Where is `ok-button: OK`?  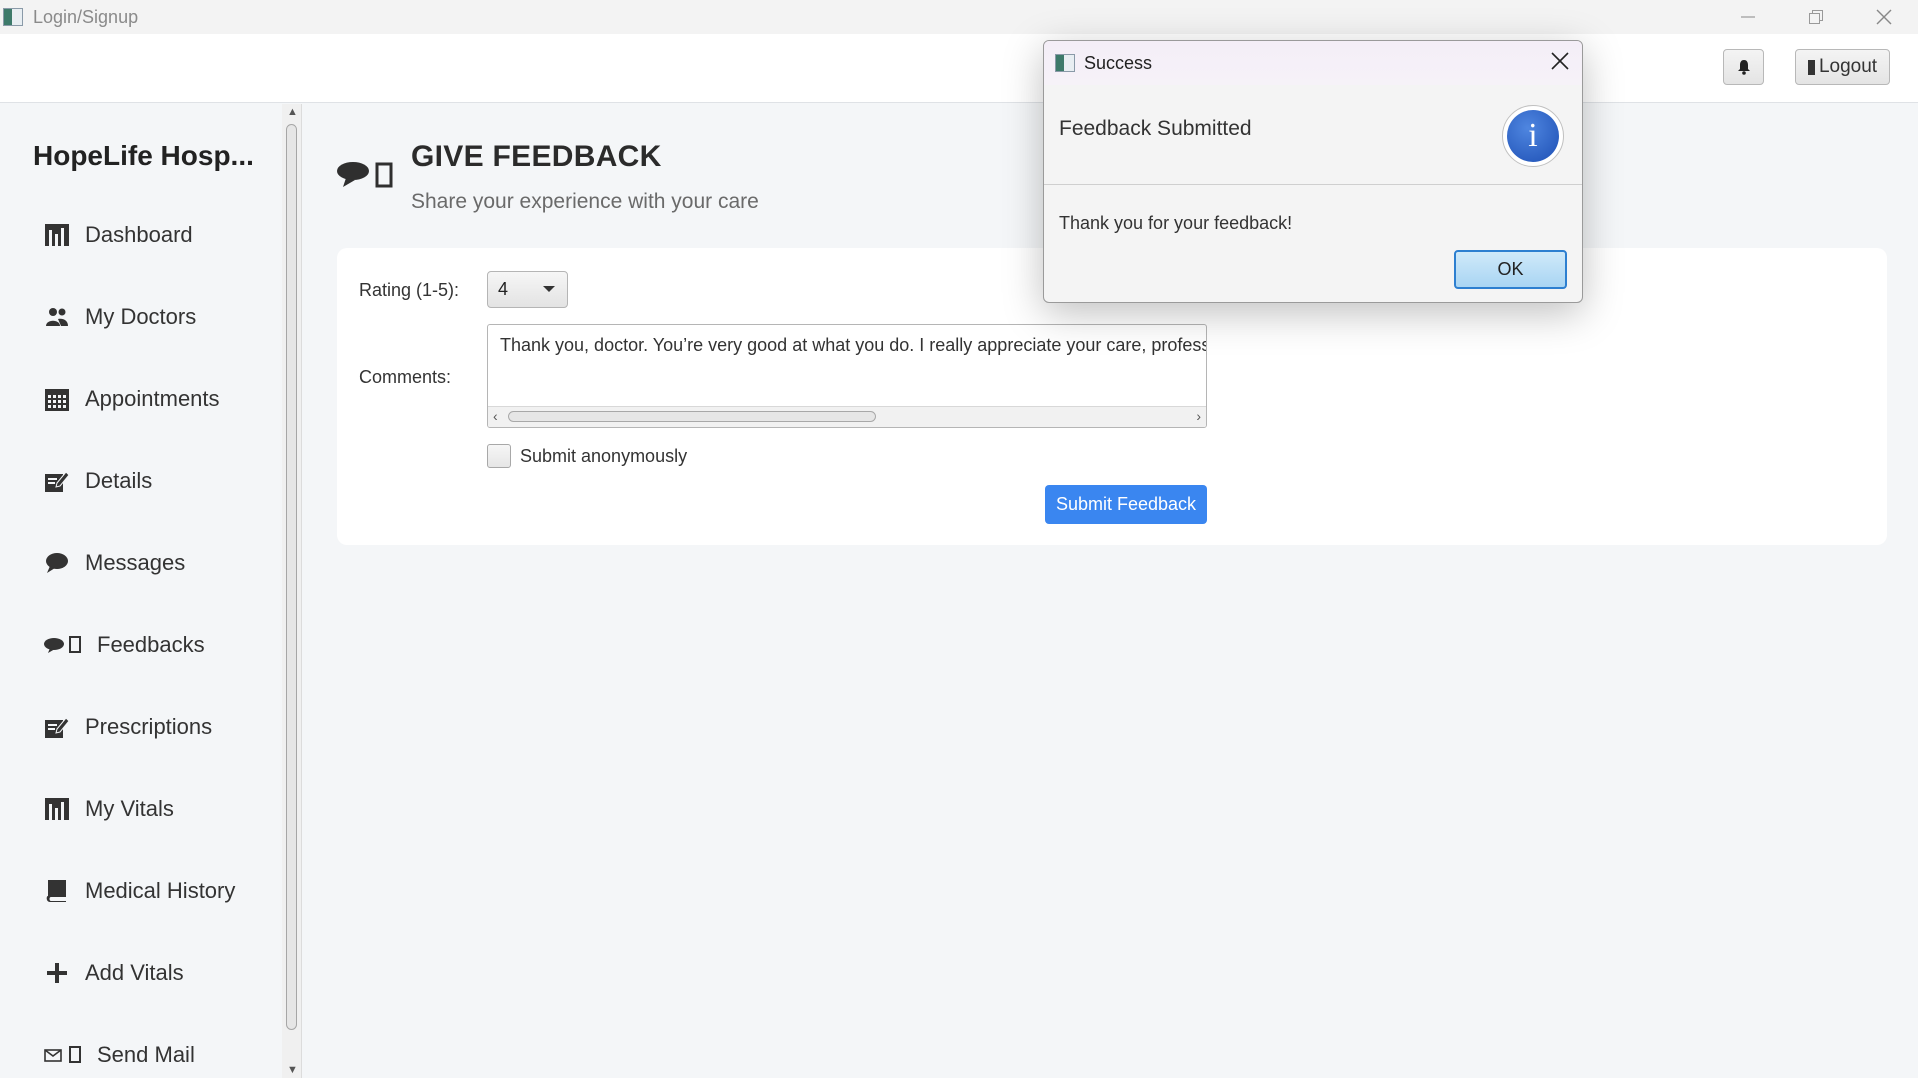
ok-button: OK is located at coordinates (1510, 269).